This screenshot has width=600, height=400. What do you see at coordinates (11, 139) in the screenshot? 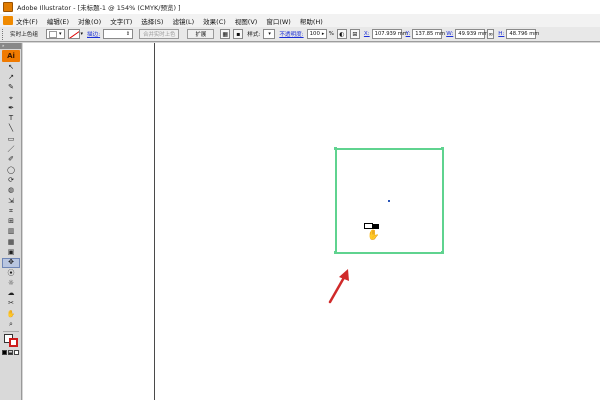
I see `tool-button: ▭` at bounding box center [11, 139].